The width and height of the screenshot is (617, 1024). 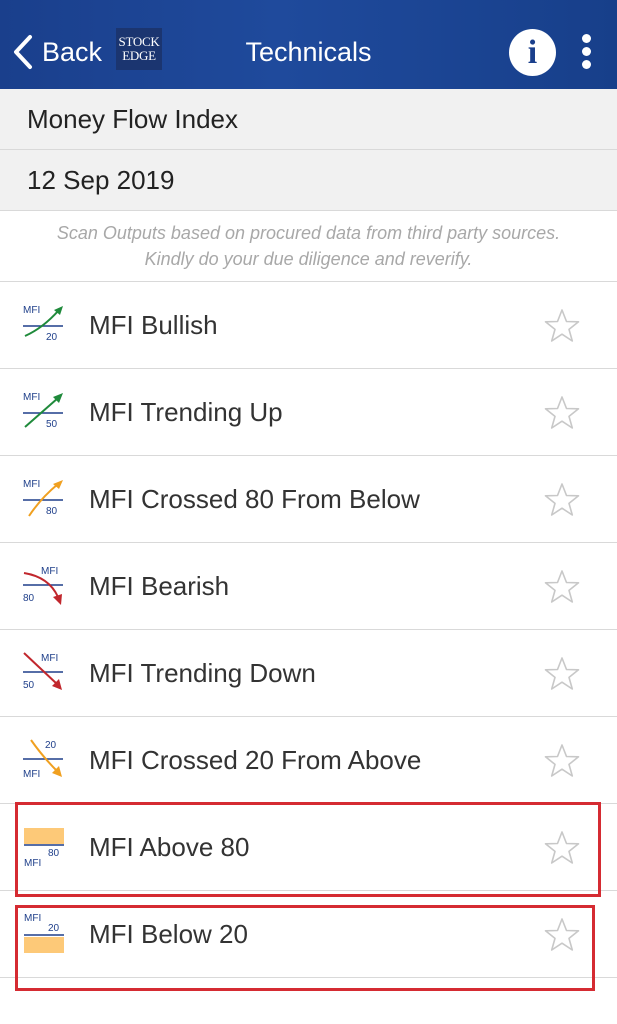 What do you see at coordinates (43, 498) in the screenshot?
I see `mfi-crossed-80-icon: MFI 80` at bounding box center [43, 498].